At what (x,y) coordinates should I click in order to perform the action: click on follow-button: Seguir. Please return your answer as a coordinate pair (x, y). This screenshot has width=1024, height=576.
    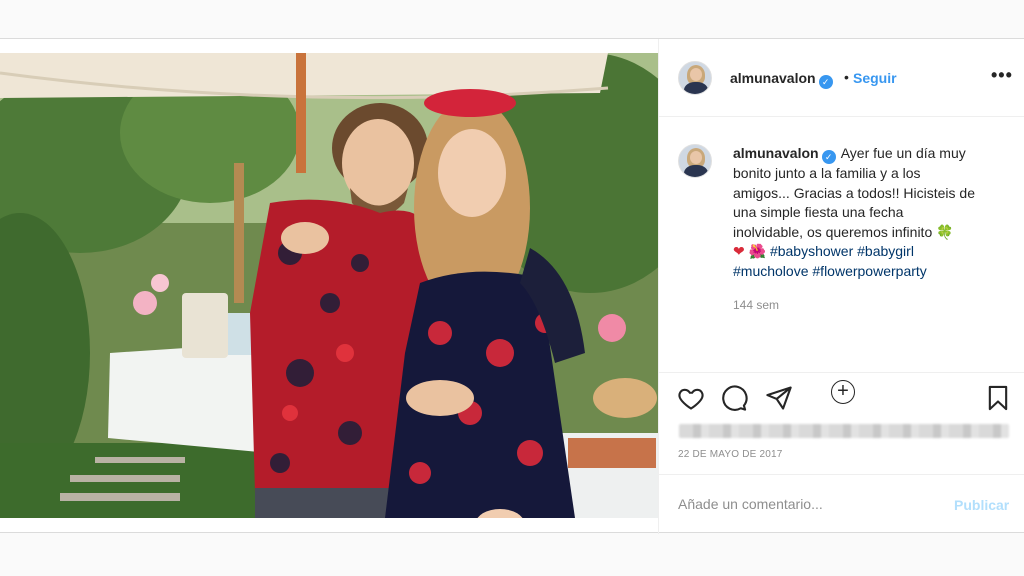
    Looking at the image, I should click on (875, 78).